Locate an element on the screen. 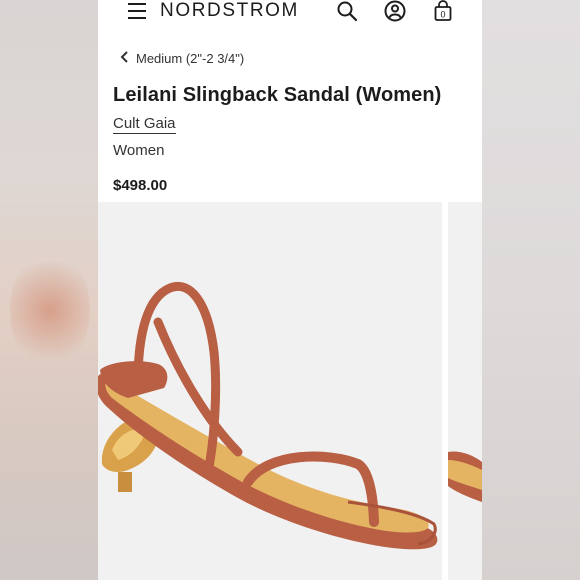  sandal-preview-illustration is located at coordinates (465, 476).